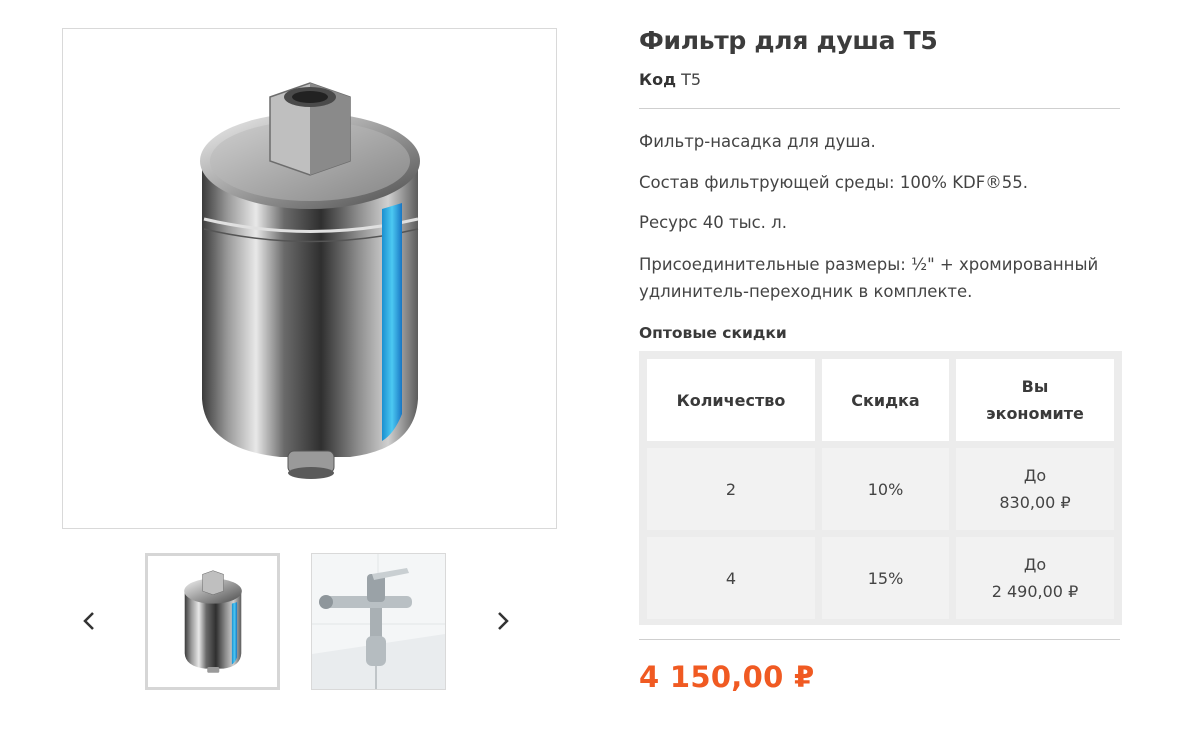  I want to click on product-title: Фильтр для душа Т5, so click(788, 40).